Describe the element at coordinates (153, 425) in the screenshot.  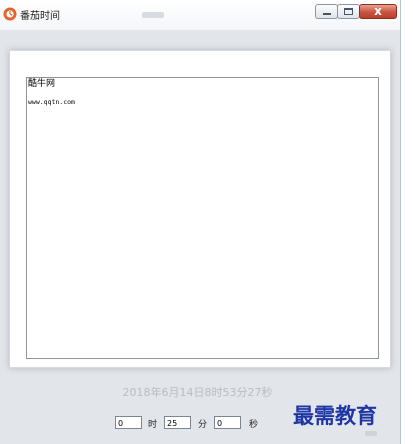
I see `hours-unit-label: 时` at that location.